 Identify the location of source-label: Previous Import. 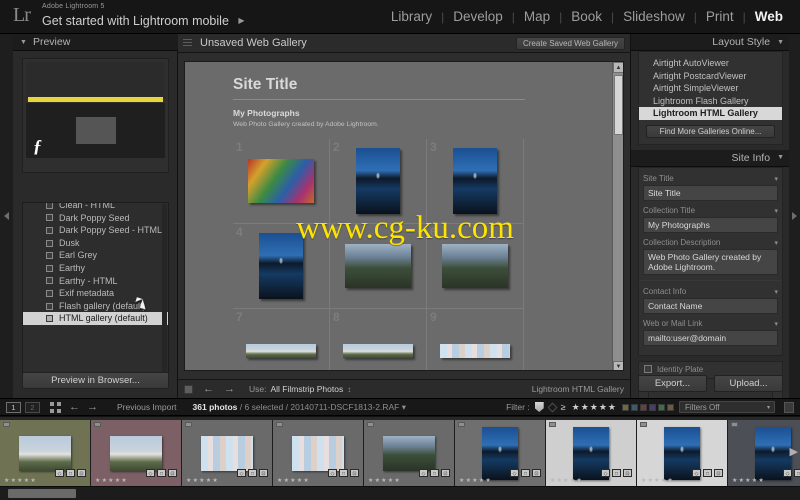
(147, 407).